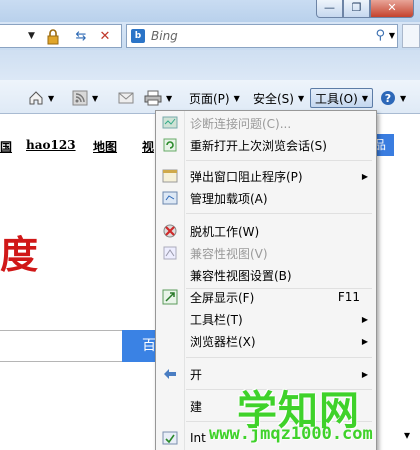 The width and height of the screenshot is (420, 450). Describe the element at coordinates (266, 319) in the screenshot. I see `menu-item-toolbars: 工具栏(T) ▶` at that location.